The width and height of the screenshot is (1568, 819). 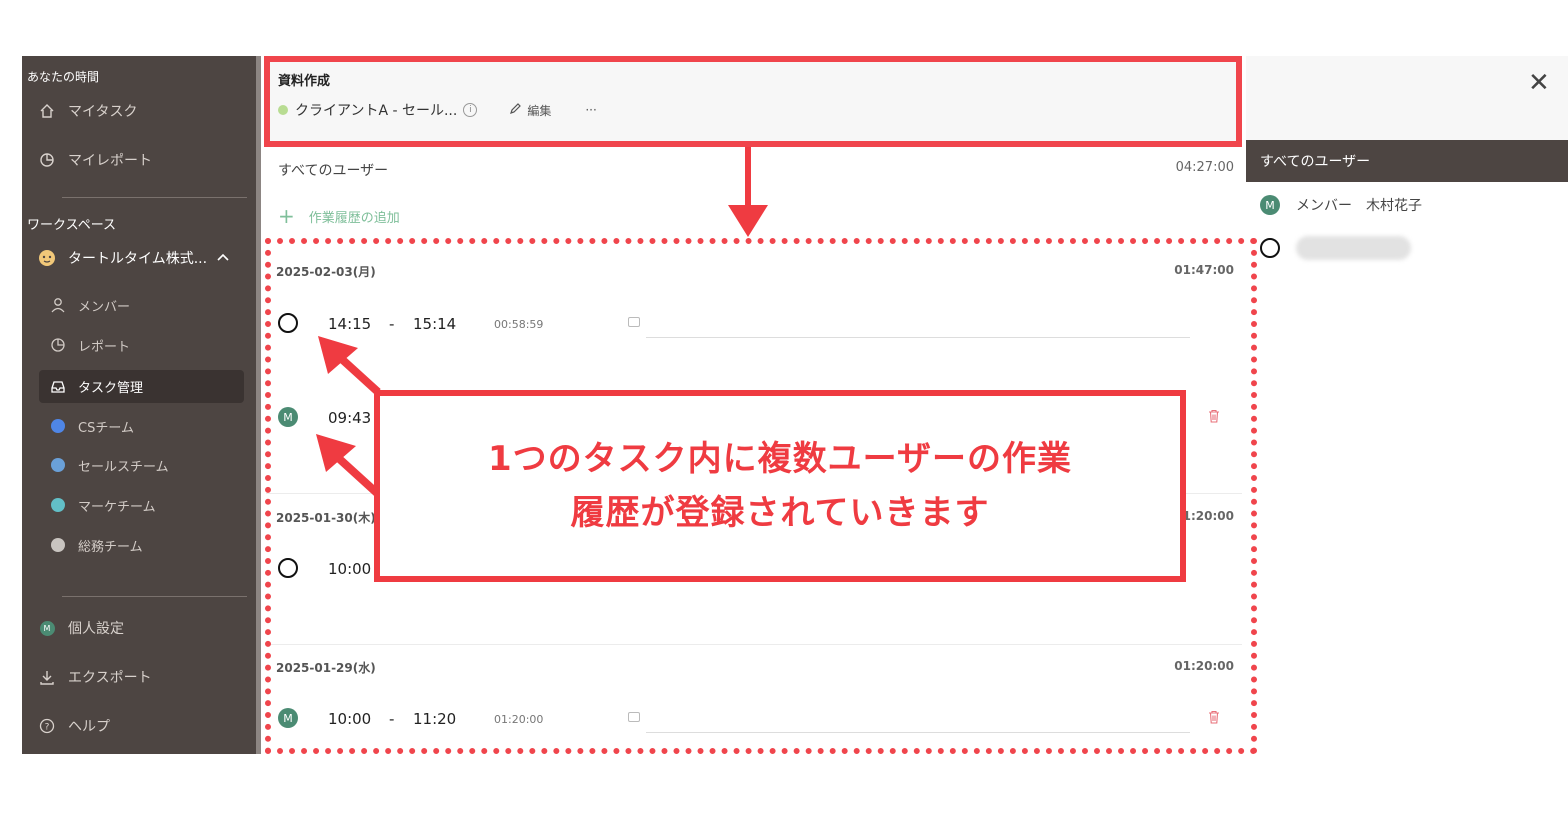 I want to click on user-filter-item: M メンバー 木村花子, so click(x=1341, y=205).